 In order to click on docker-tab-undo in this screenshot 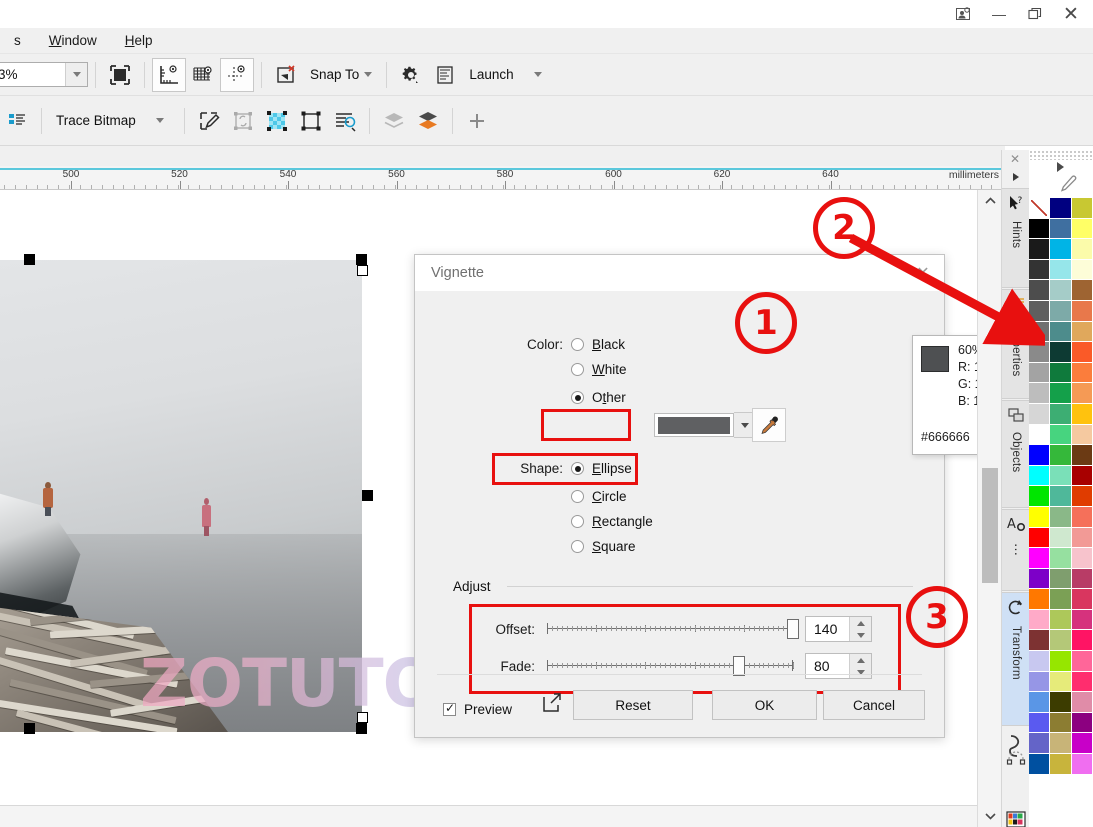, I will do `click(1016, 765)`.